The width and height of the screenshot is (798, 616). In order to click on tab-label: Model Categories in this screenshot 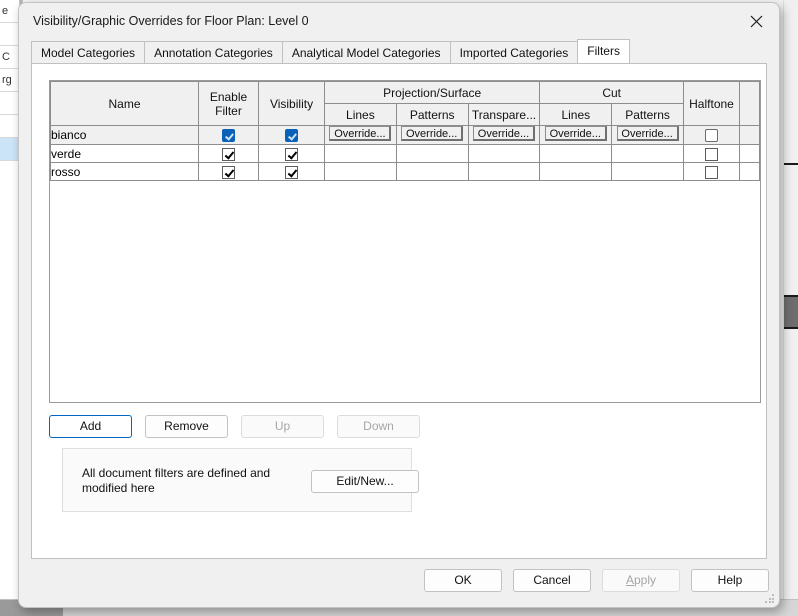, I will do `click(88, 53)`.